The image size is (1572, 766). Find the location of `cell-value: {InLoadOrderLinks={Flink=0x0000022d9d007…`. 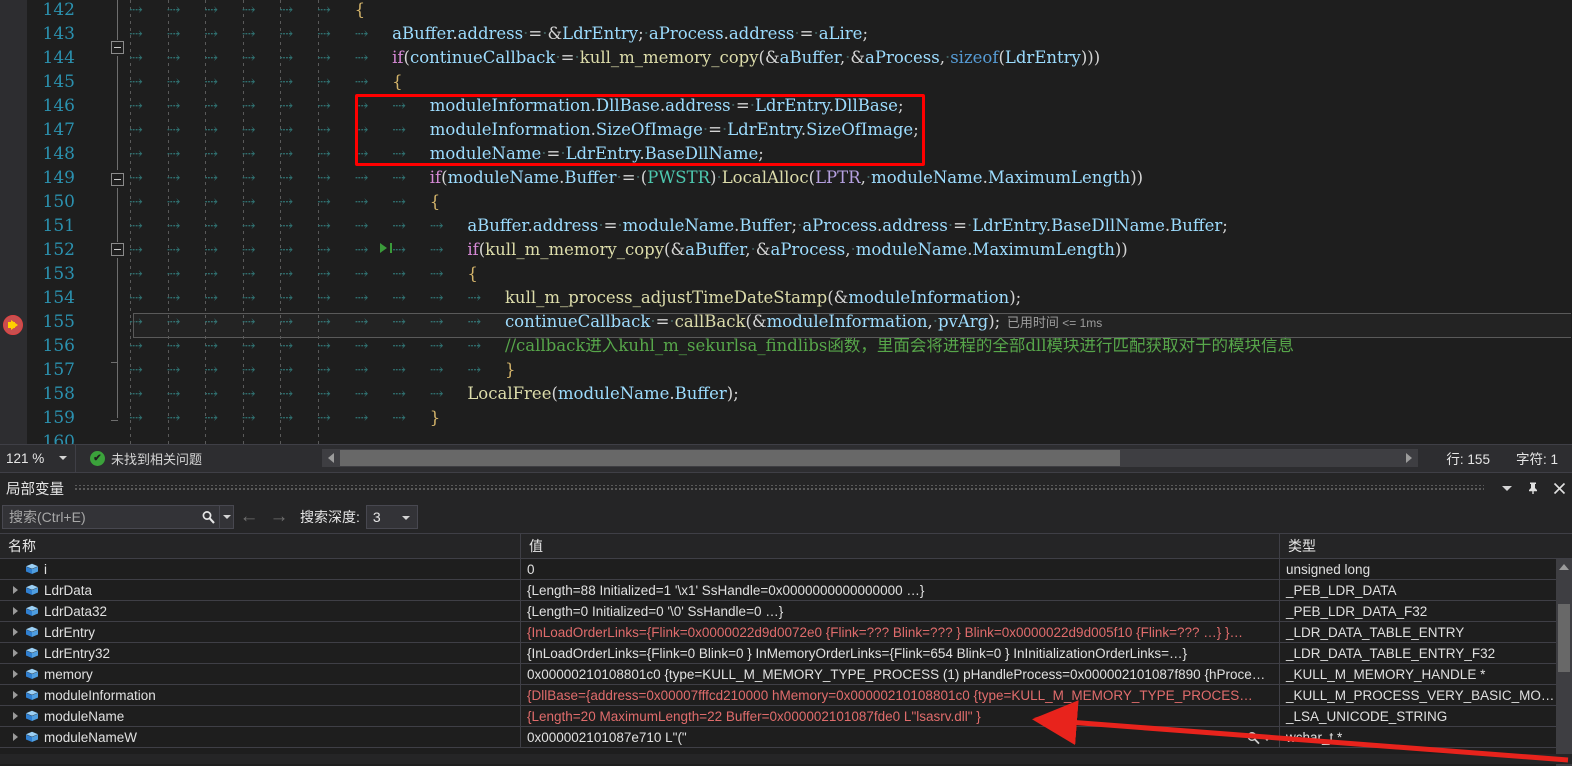

cell-value: {InLoadOrderLinks={Flink=0x0000022d9d007… is located at coordinates (900, 632).